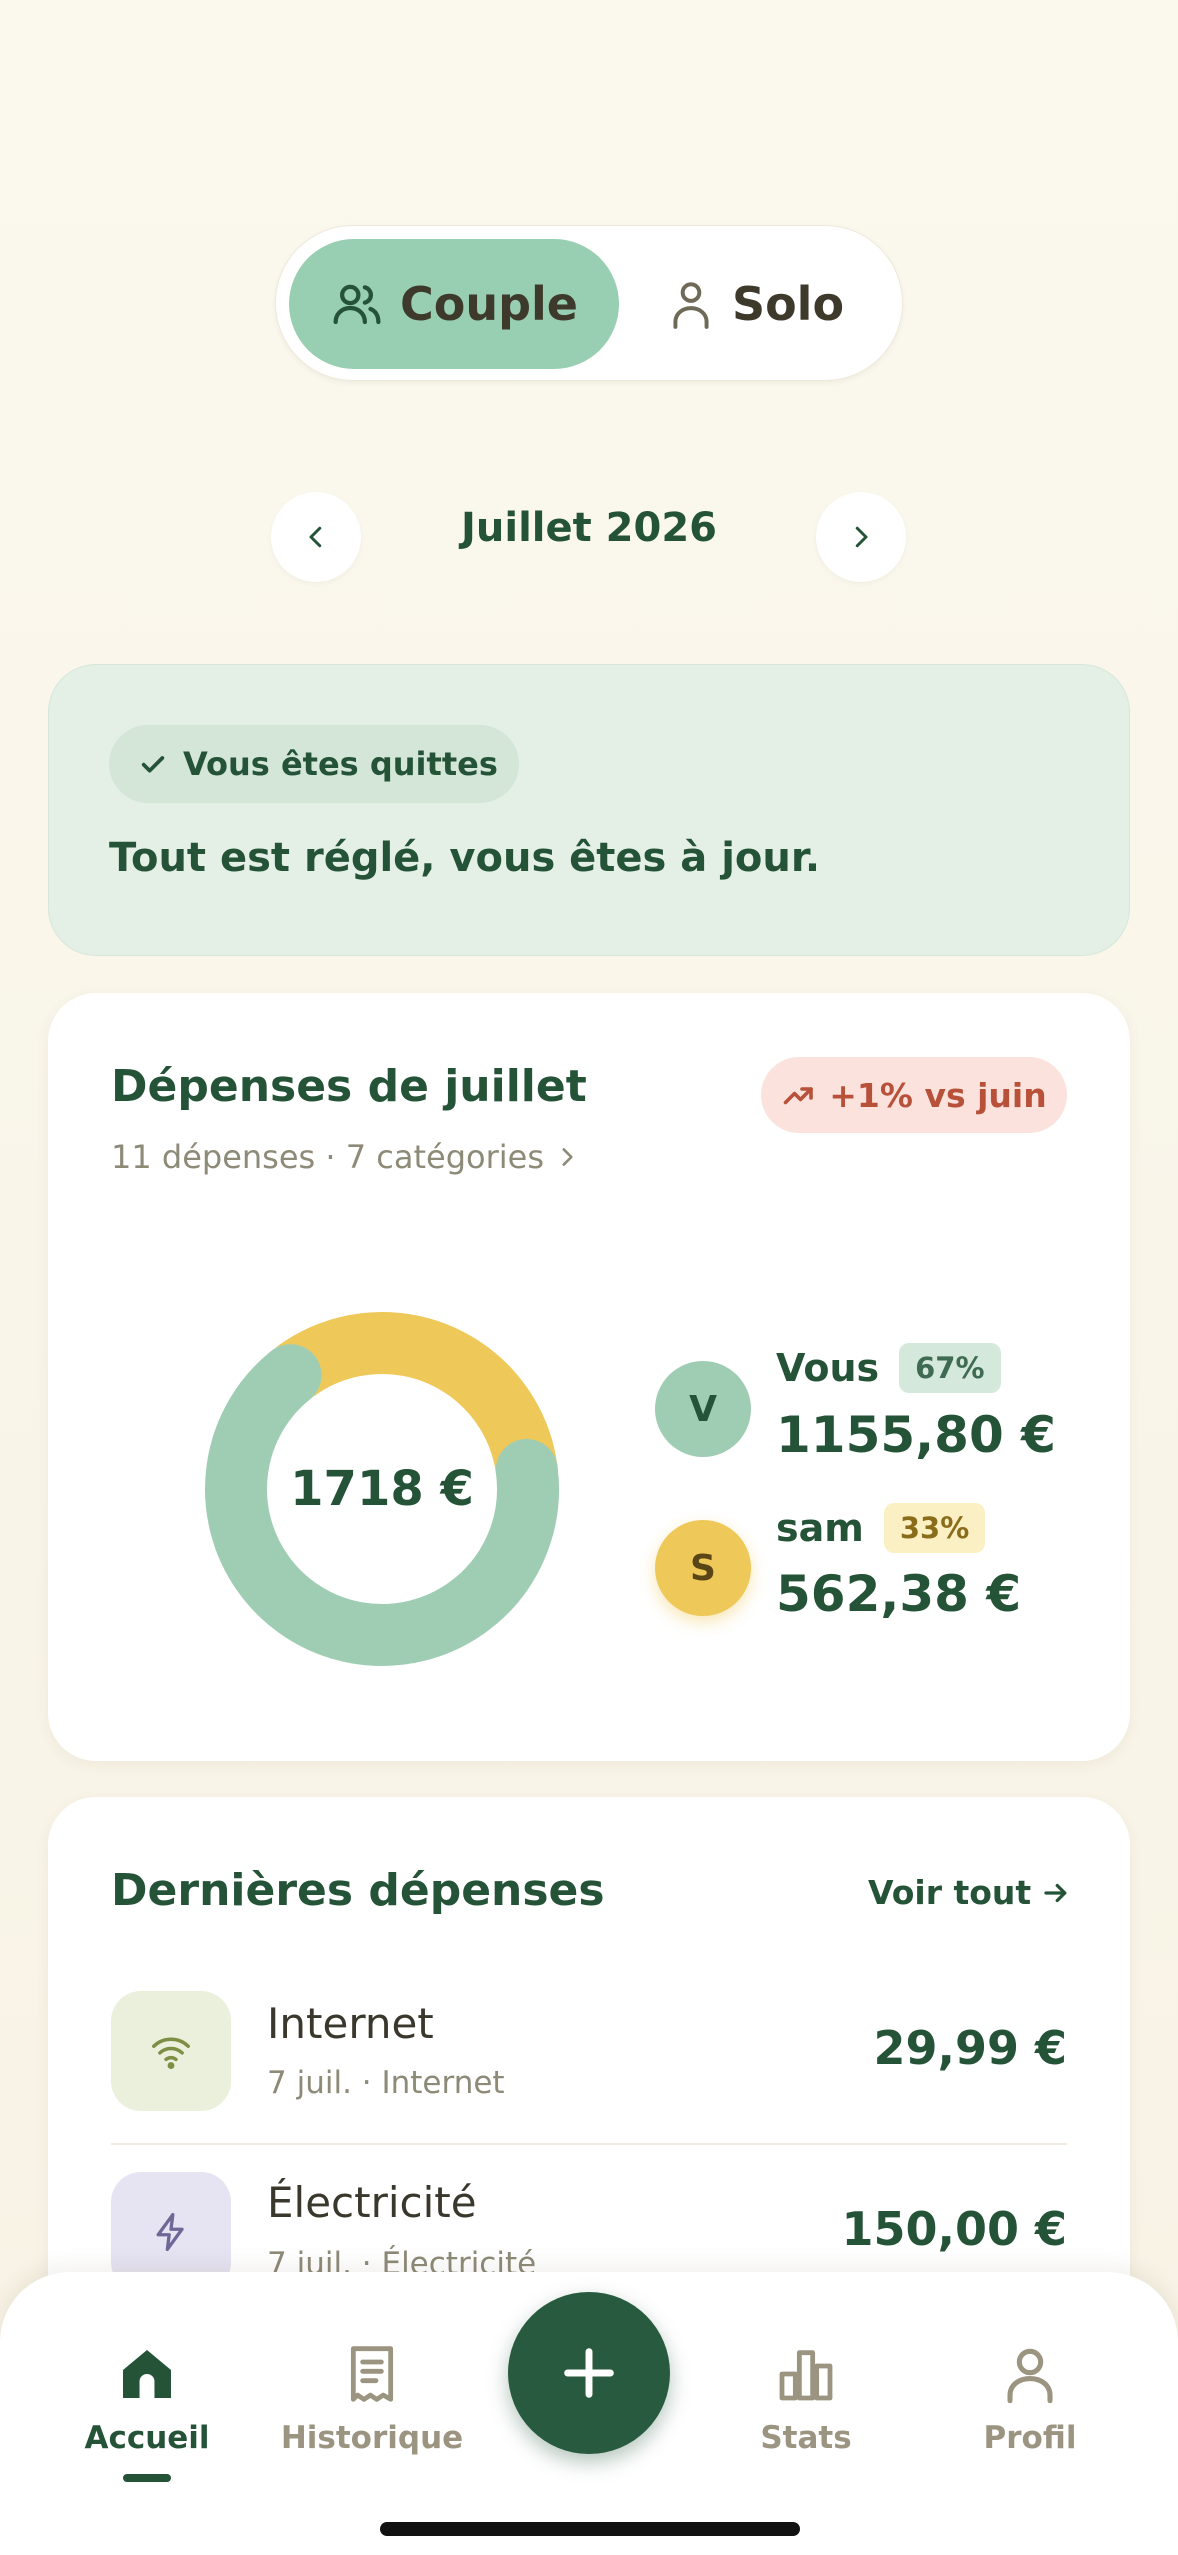 This screenshot has width=1178, height=2555. What do you see at coordinates (950, 1892) in the screenshot?
I see `see-all-label: Voir tout` at bounding box center [950, 1892].